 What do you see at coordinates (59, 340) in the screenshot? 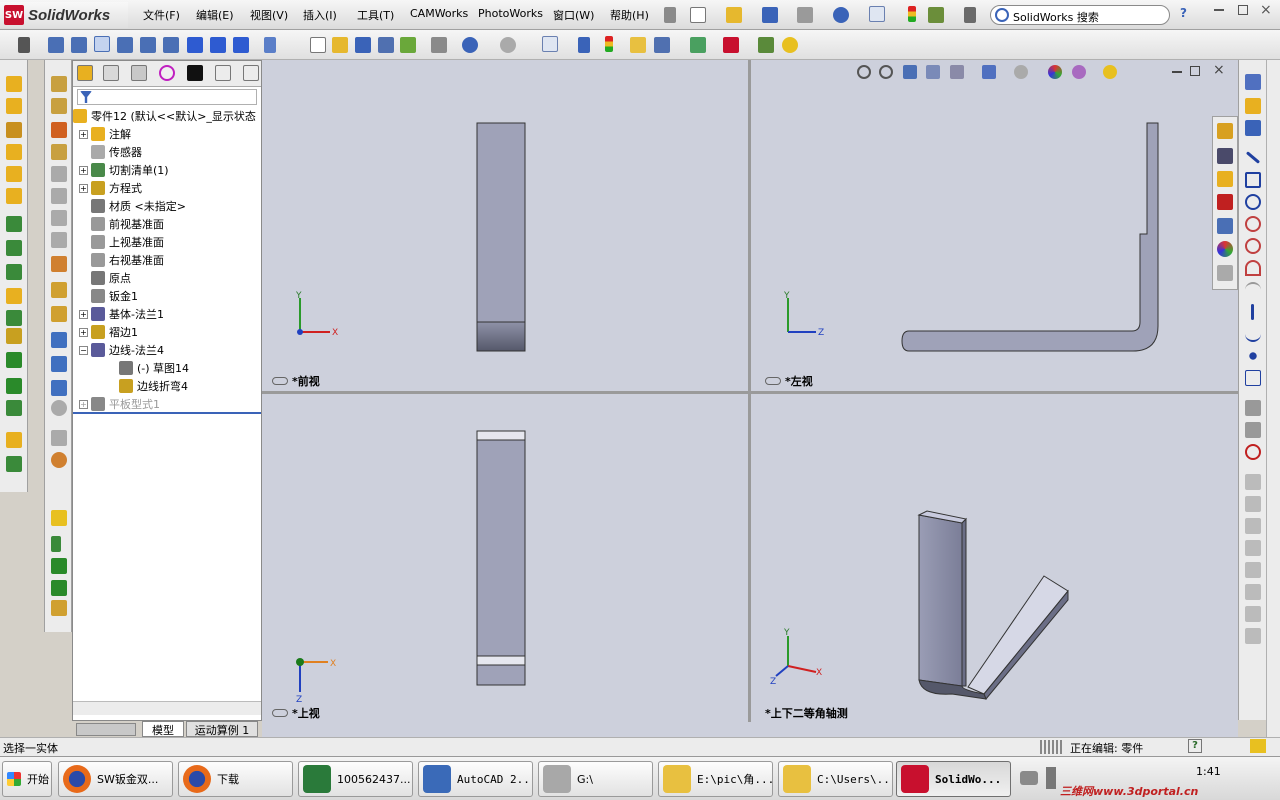
I see `linear-pattern-icon` at bounding box center [59, 340].